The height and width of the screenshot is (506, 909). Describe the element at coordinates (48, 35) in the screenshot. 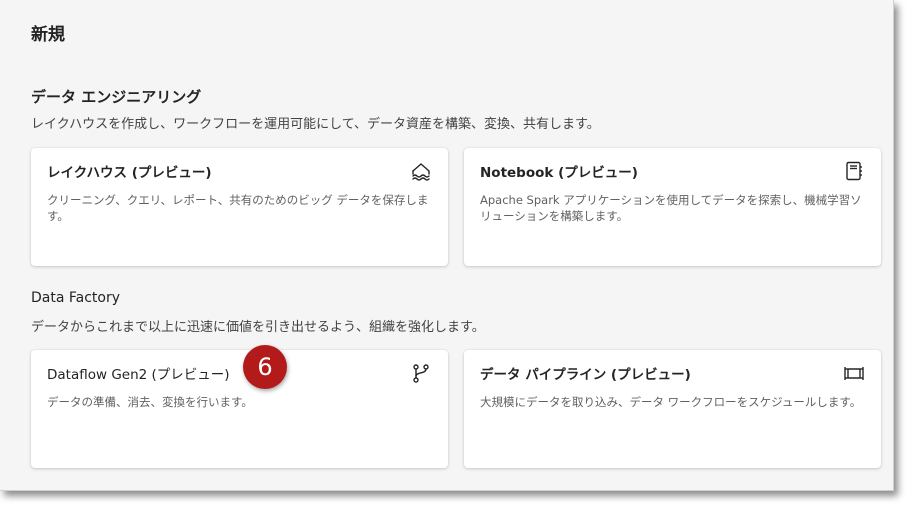

I see `page-title: 新規` at that location.